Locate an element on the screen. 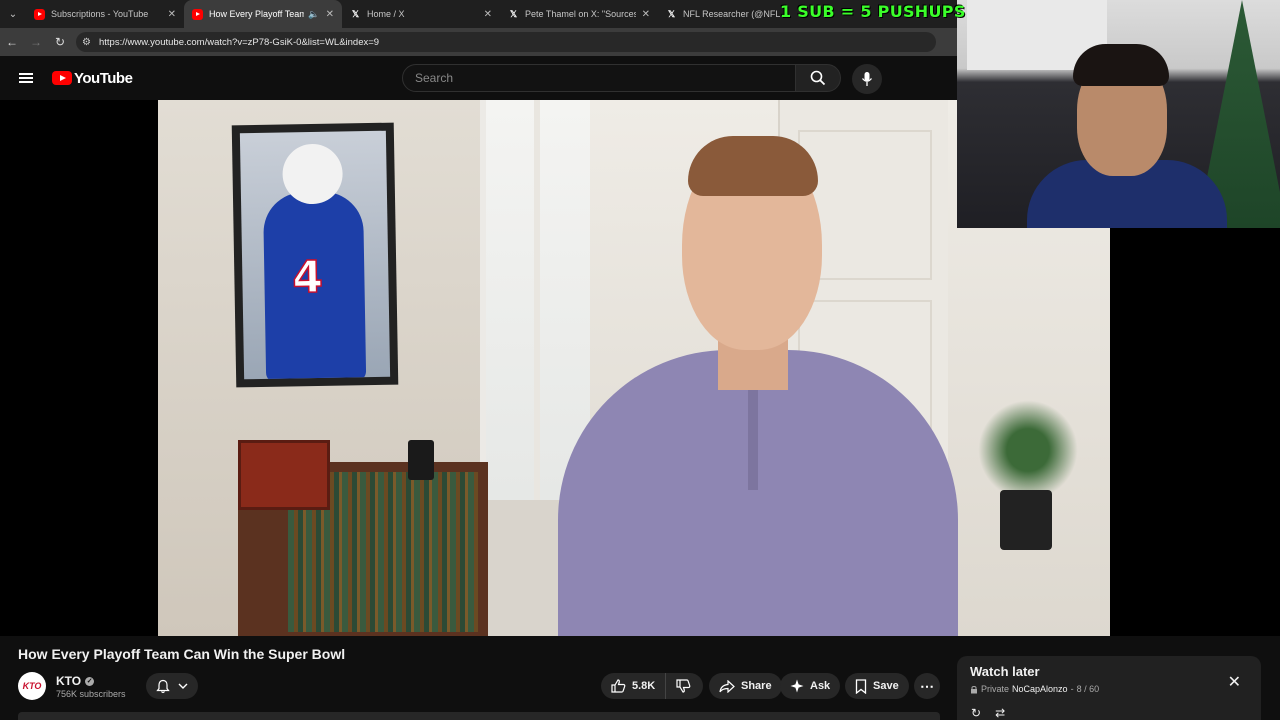 The height and width of the screenshot is (720, 1280). plant is located at coordinates (1028, 450).